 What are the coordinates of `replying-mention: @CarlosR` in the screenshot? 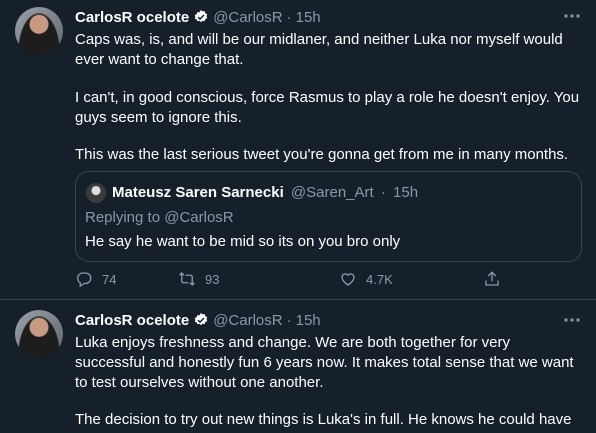 It's located at (198, 217).